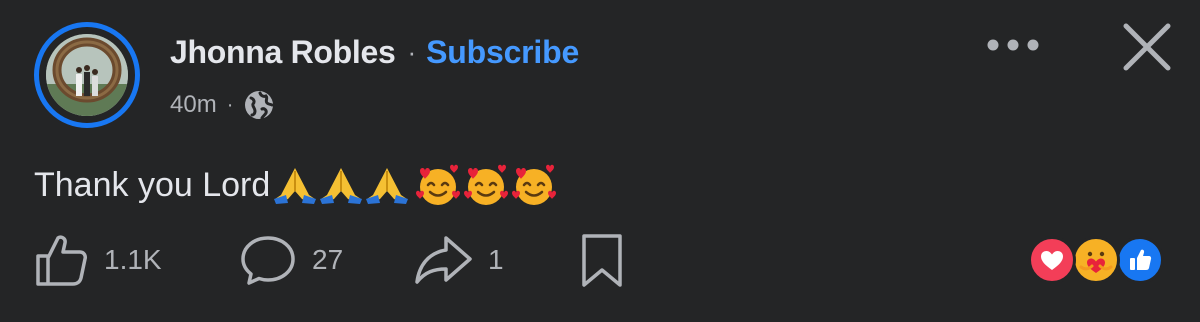  I want to click on thumbs-up-icon, so click(61, 260).